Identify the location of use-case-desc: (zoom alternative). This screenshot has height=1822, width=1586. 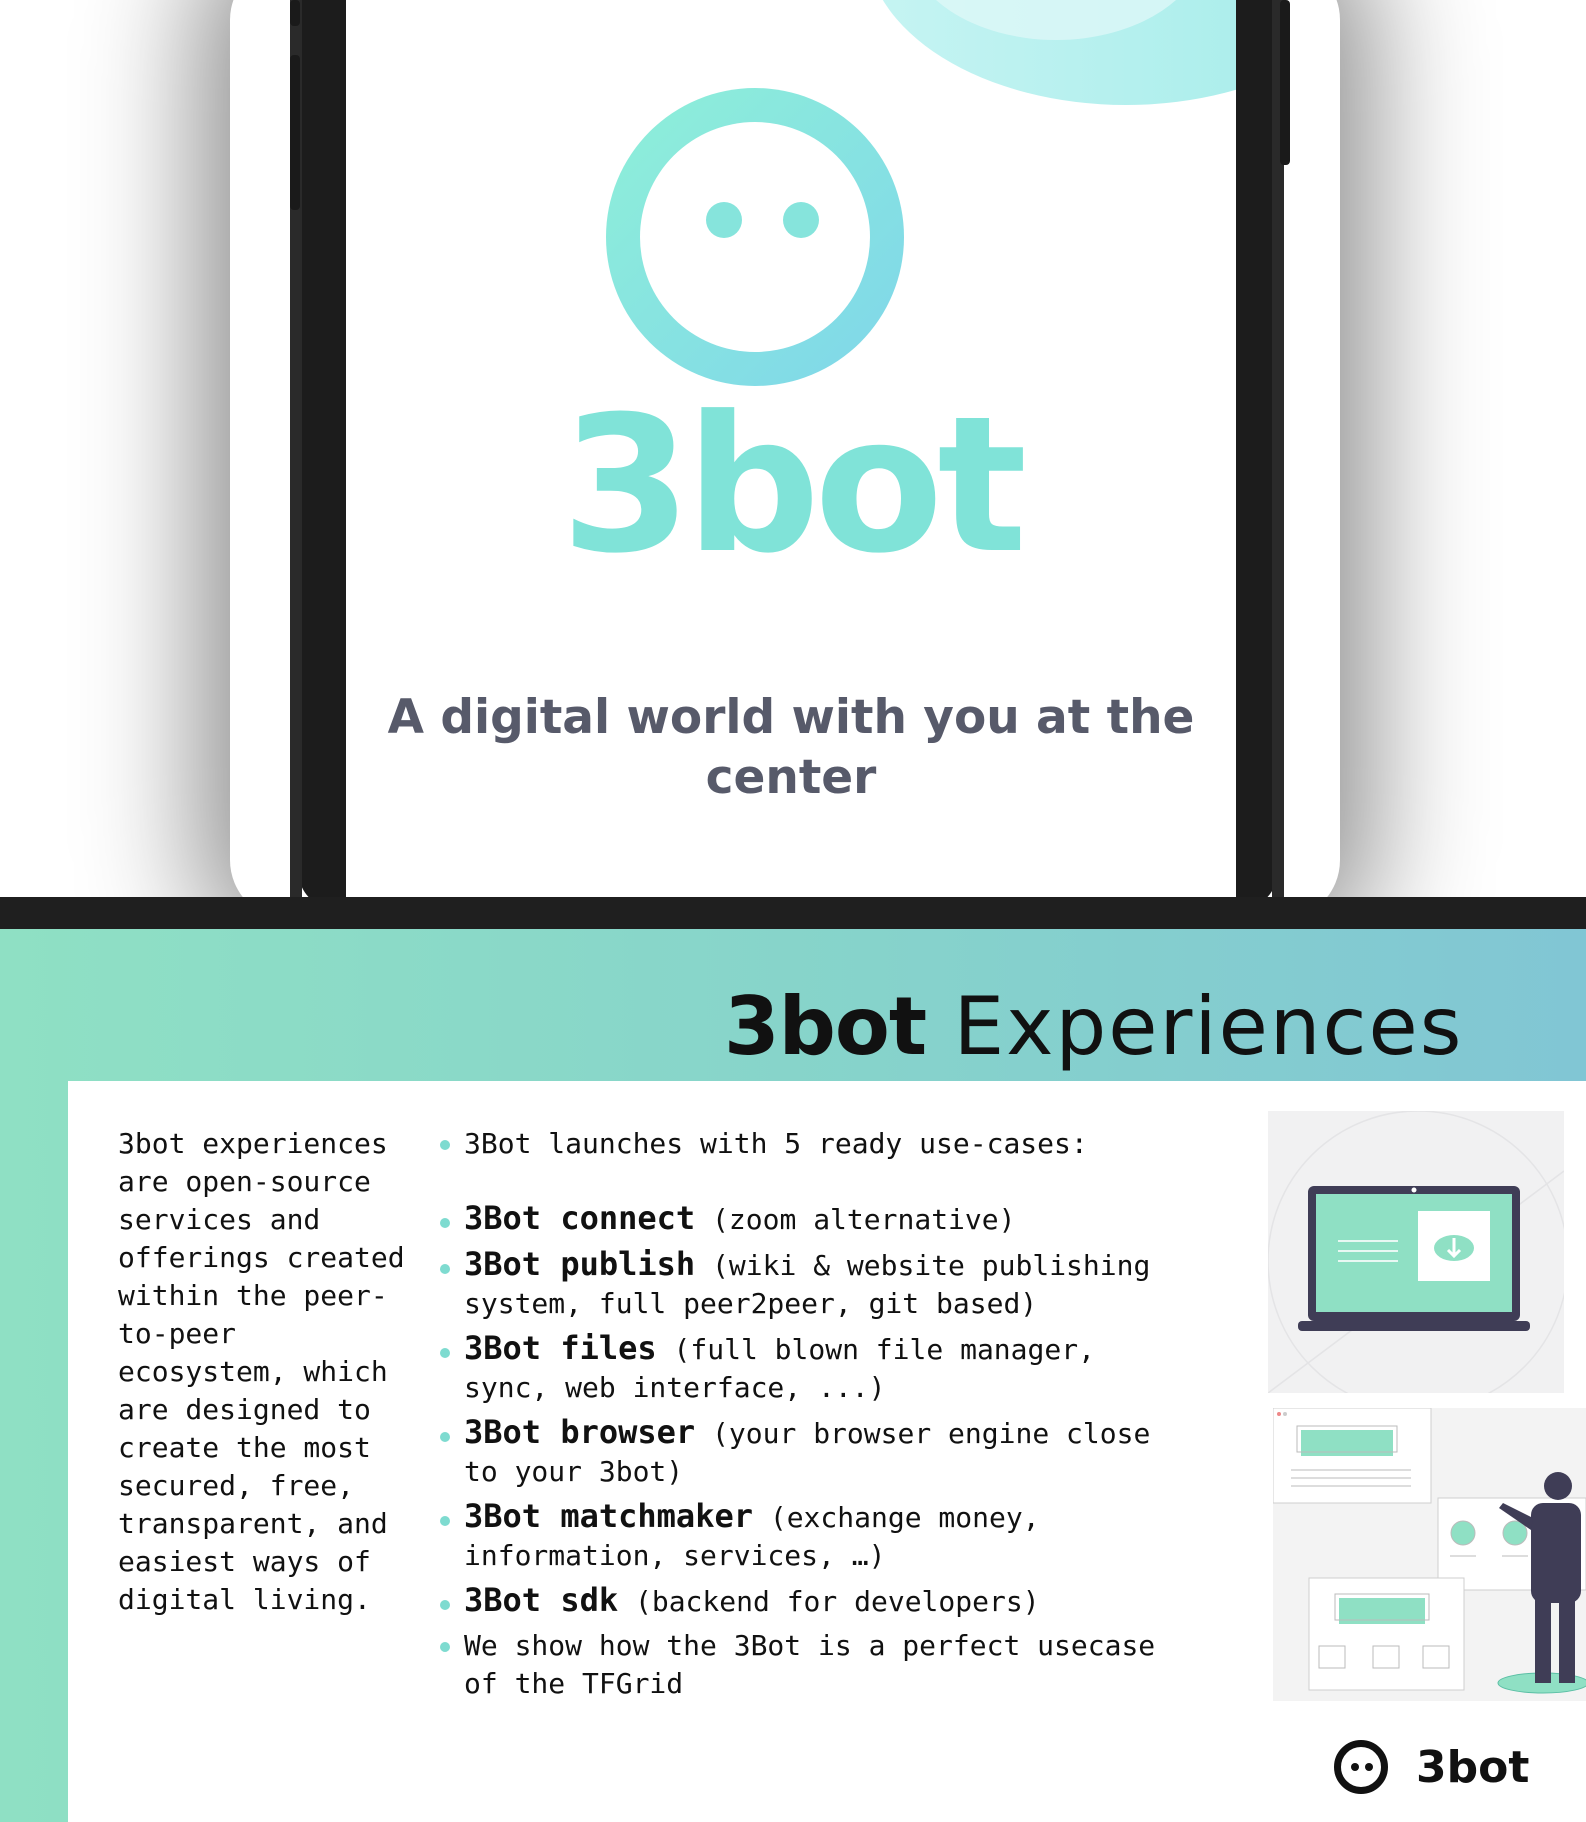
(864, 1219).